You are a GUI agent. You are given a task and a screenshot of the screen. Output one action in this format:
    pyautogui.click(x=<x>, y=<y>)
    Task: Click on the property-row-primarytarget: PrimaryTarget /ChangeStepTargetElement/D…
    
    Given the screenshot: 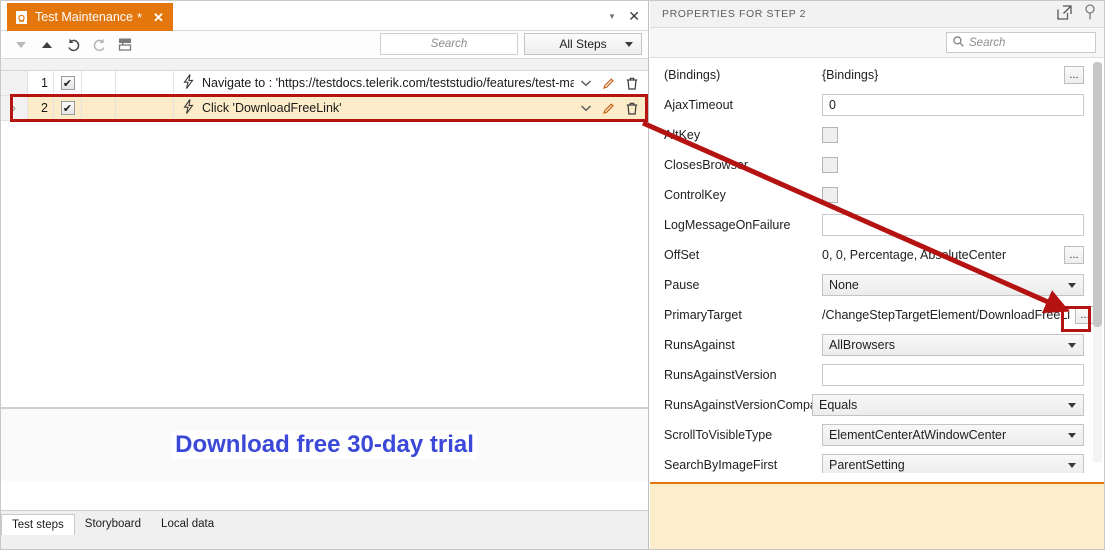 What is the action you would take?
    pyautogui.click(x=877, y=315)
    